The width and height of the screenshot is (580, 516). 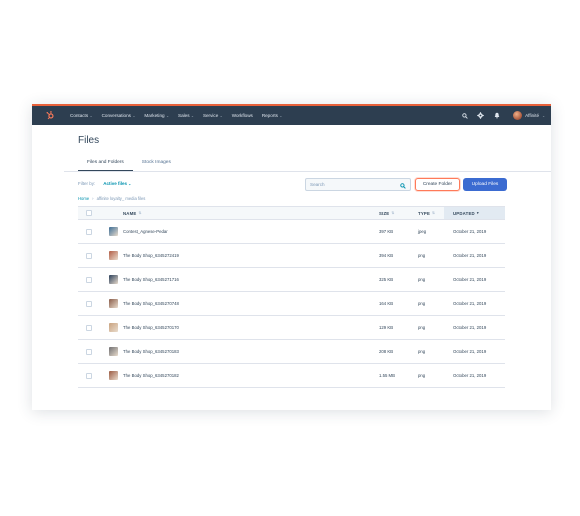 I want to click on bell-icon, so click(x=496, y=115).